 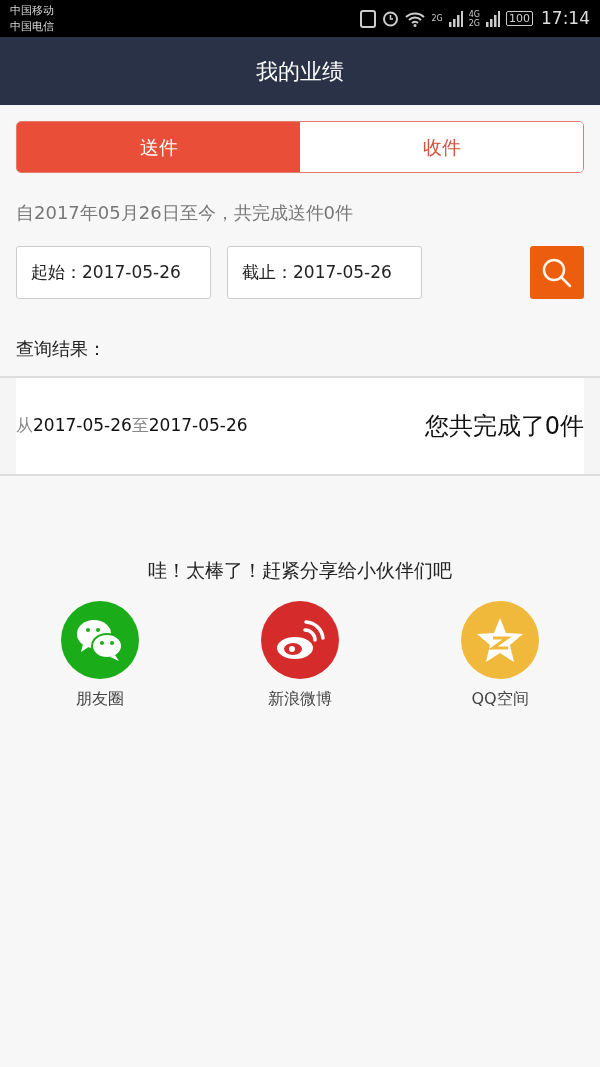 I want to click on search-icon, so click(x=557, y=272).